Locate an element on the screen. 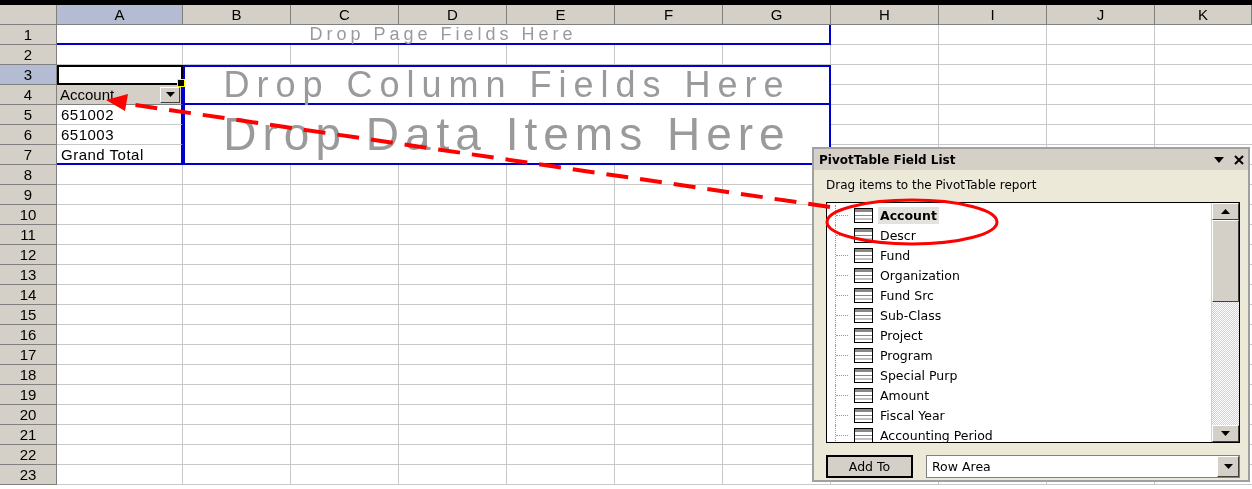 The width and height of the screenshot is (1252, 489). row-header: 1 is located at coordinates (28, 35).